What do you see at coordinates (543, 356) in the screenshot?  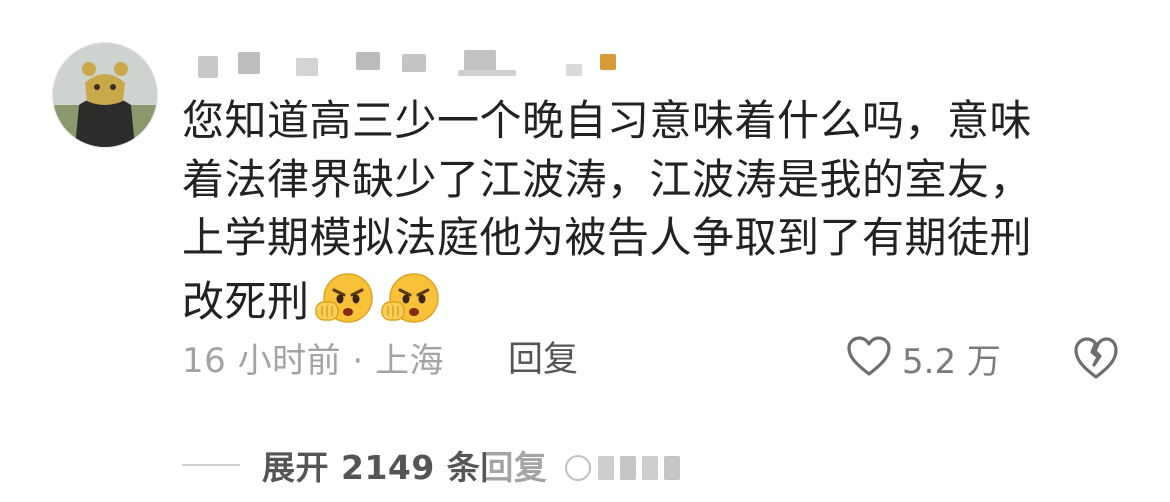 I see `reply-button: 回复` at bounding box center [543, 356].